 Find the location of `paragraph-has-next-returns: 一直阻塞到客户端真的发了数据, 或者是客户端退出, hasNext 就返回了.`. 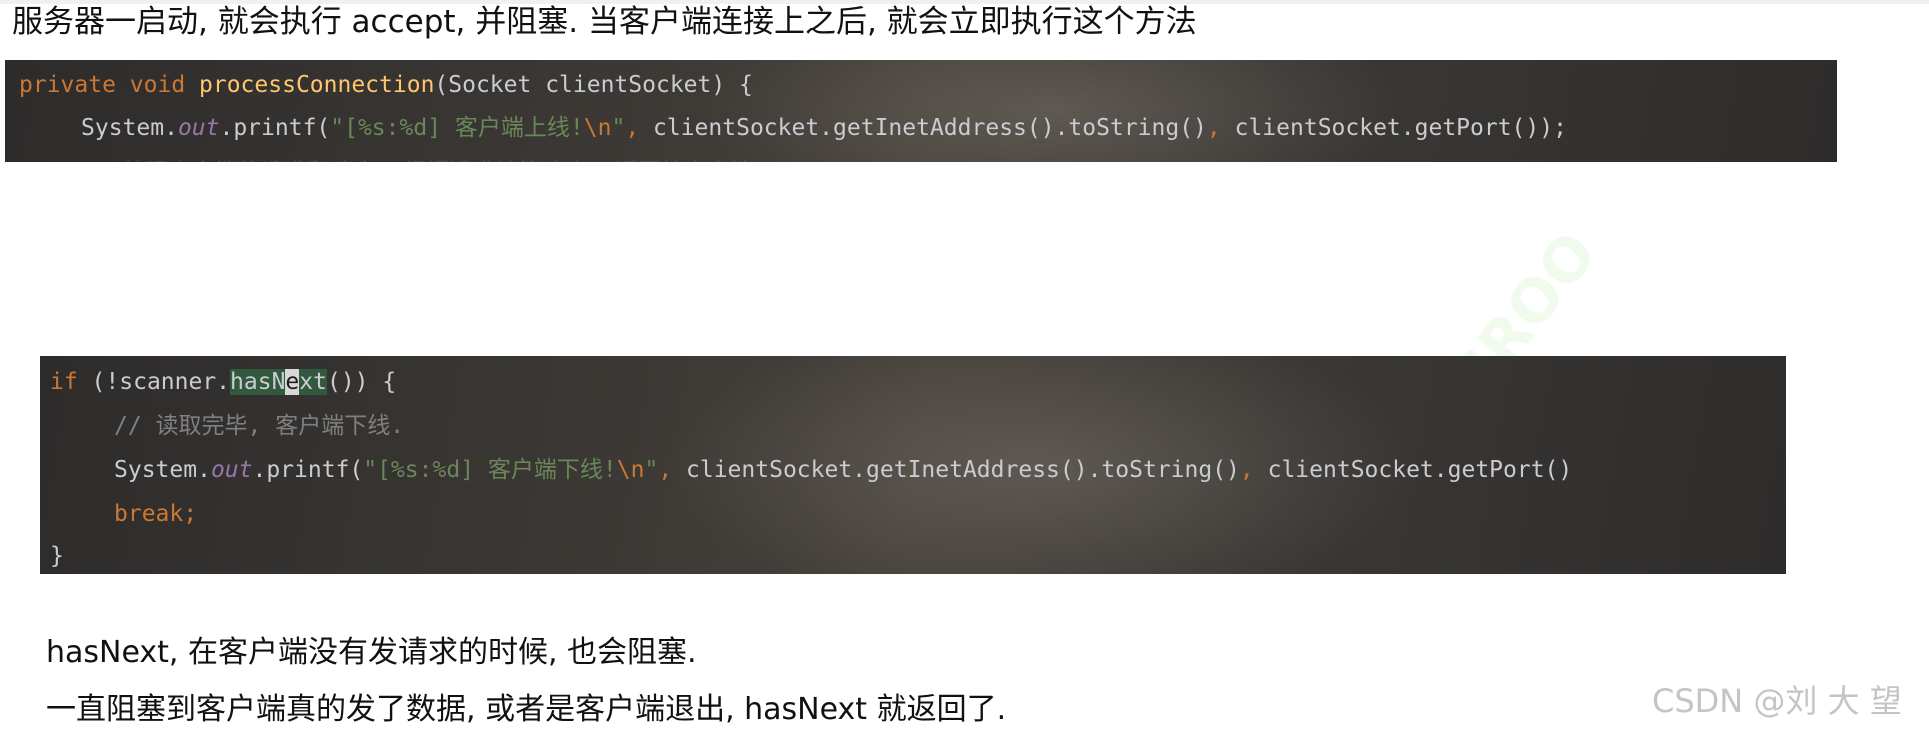

paragraph-has-next-returns: 一直阻塞到客户端真的发了数据, 或者是客户端退出, hasNext 就返回了. is located at coordinates (526, 709).